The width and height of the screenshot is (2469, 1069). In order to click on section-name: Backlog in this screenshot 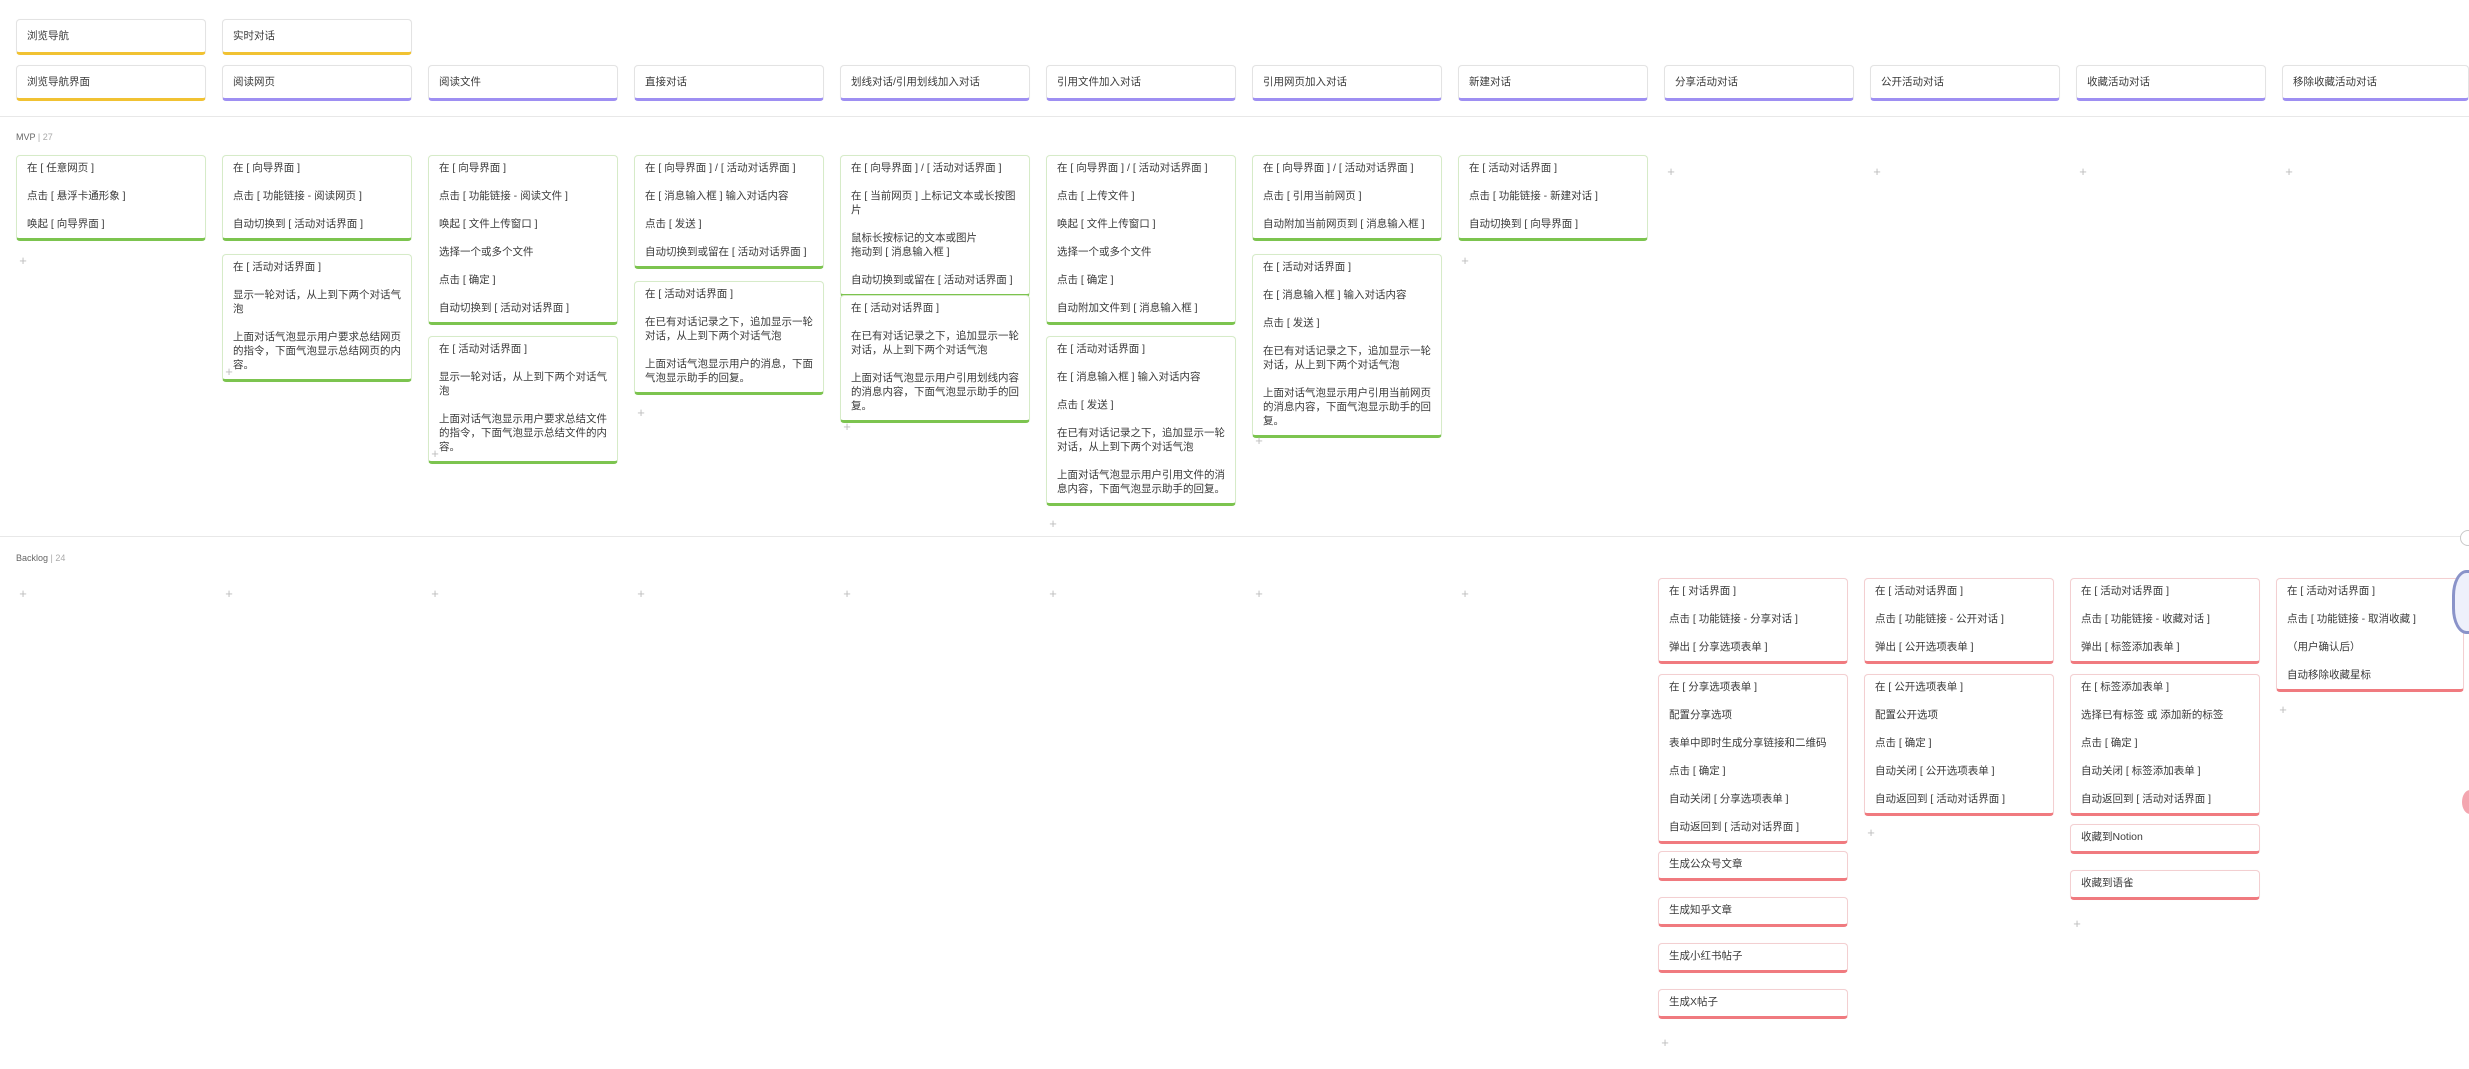, I will do `click(32, 558)`.